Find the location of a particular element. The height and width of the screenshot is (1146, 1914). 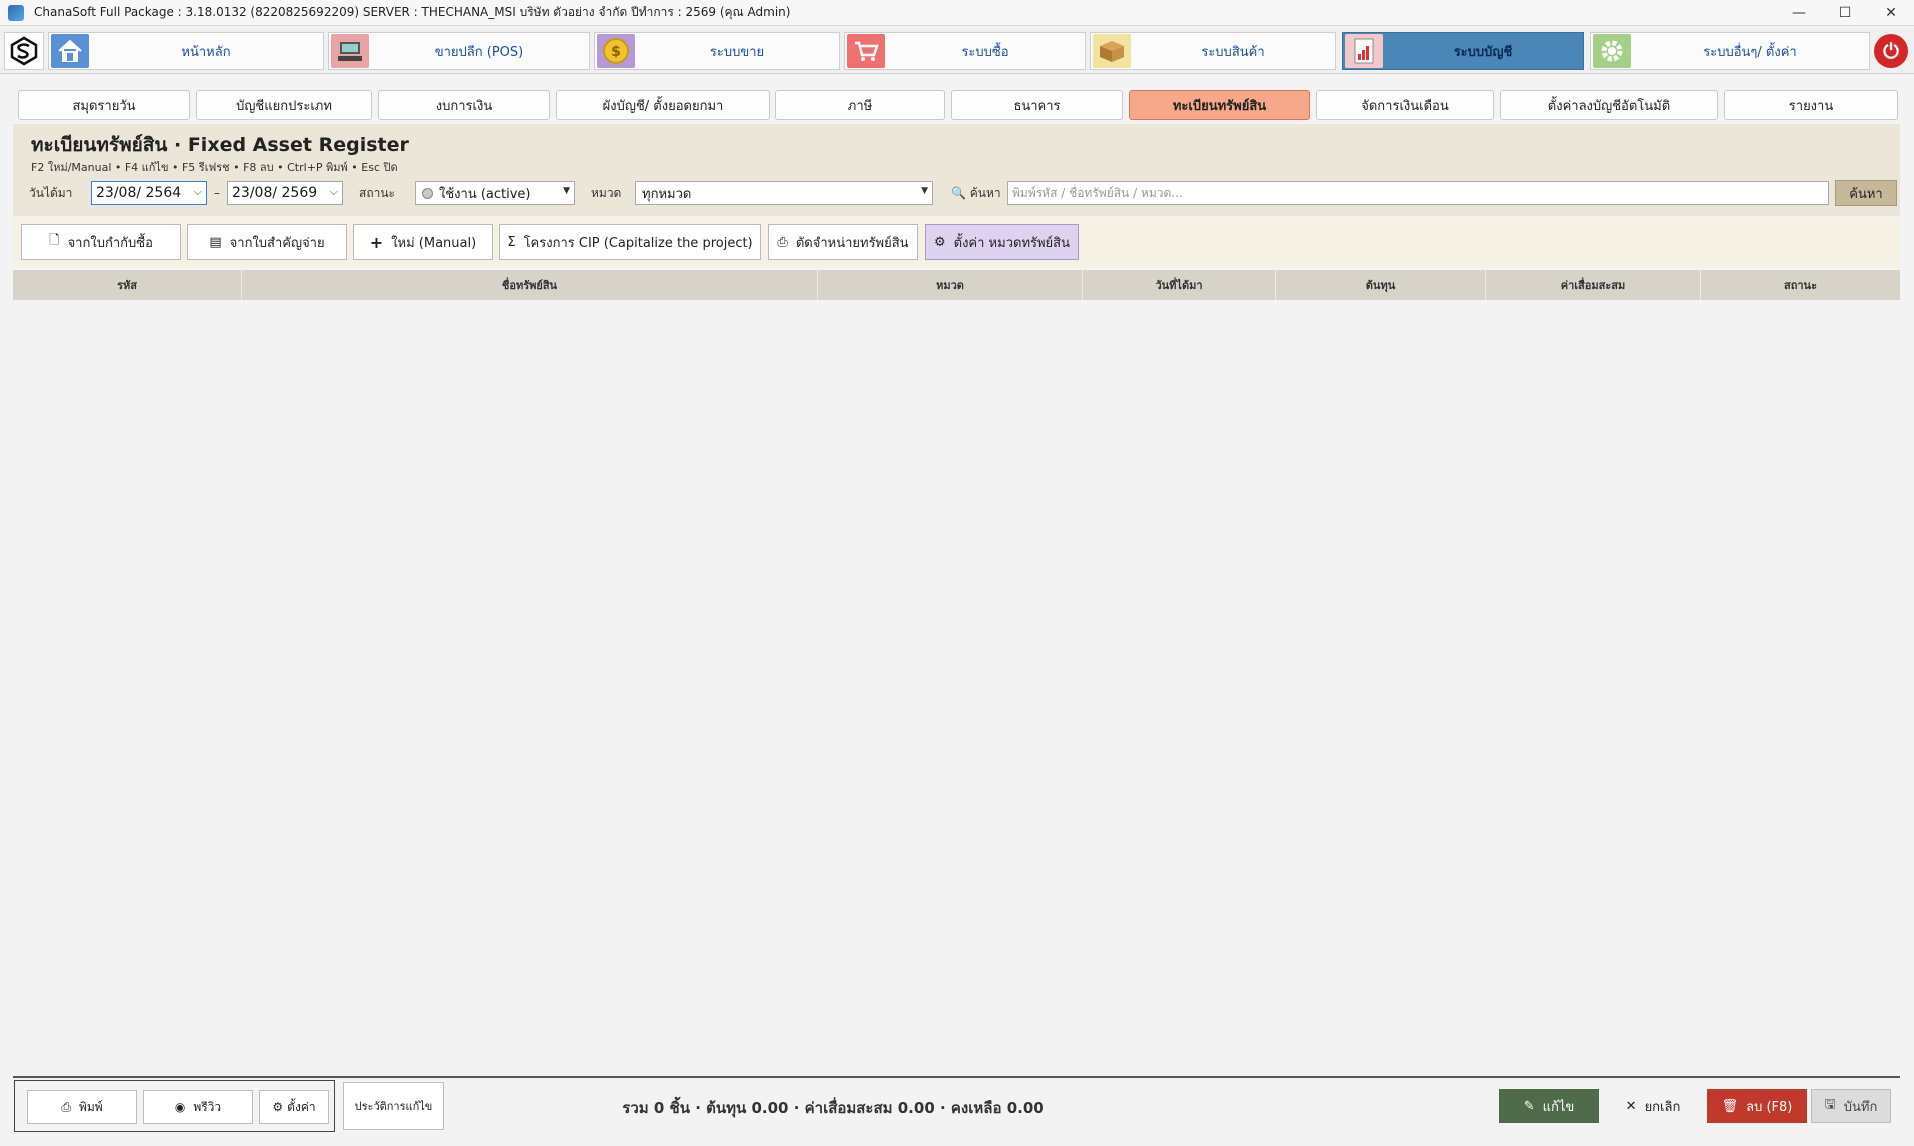

window-controls: — ☐ ✕ is located at coordinates (1845, 13).